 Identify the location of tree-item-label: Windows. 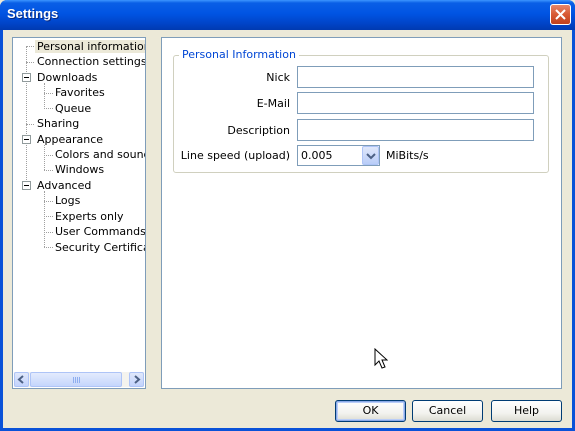
(80, 169).